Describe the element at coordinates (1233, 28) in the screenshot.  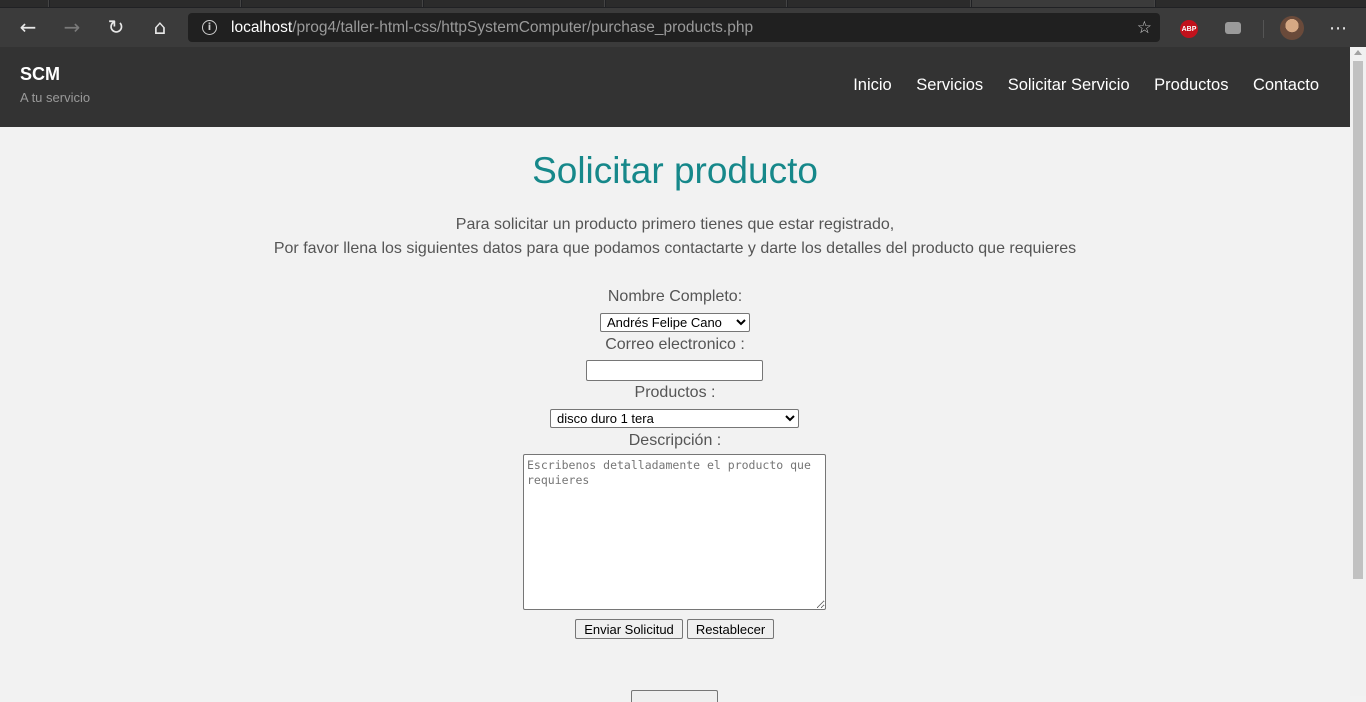
I see `extension-icon` at that location.